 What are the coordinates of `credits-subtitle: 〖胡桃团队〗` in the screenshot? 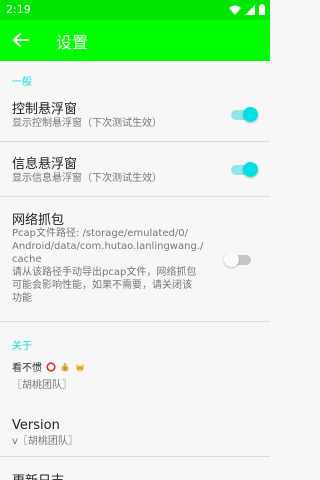 It's located at (42, 385).